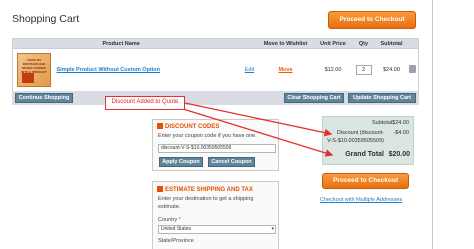 The image size is (474, 249). I want to click on annotation-callout: Discount Added to Quote, so click(145, 103).